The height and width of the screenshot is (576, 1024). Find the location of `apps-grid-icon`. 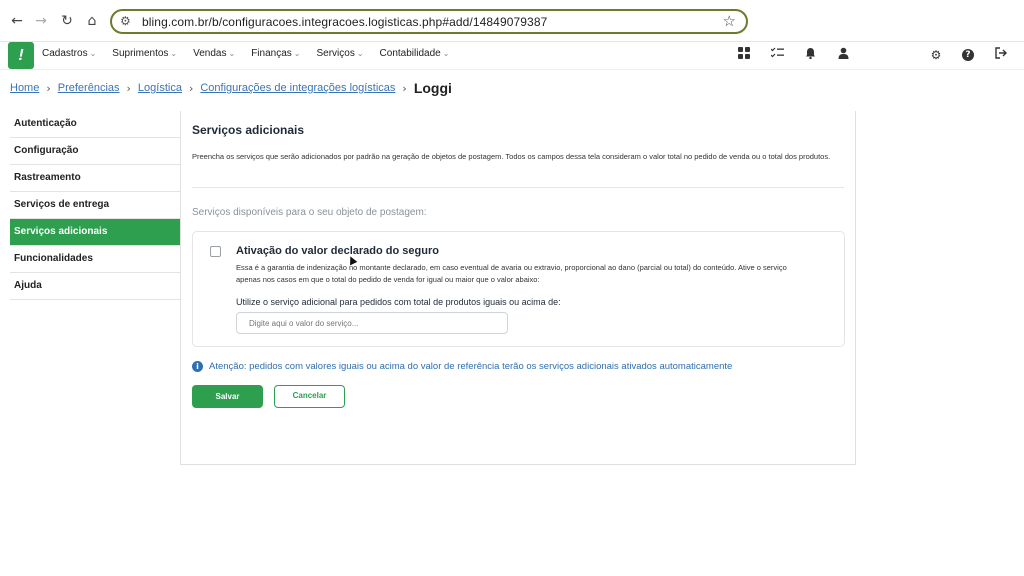

apps-grid-icon is located at coordinates (744, 55).